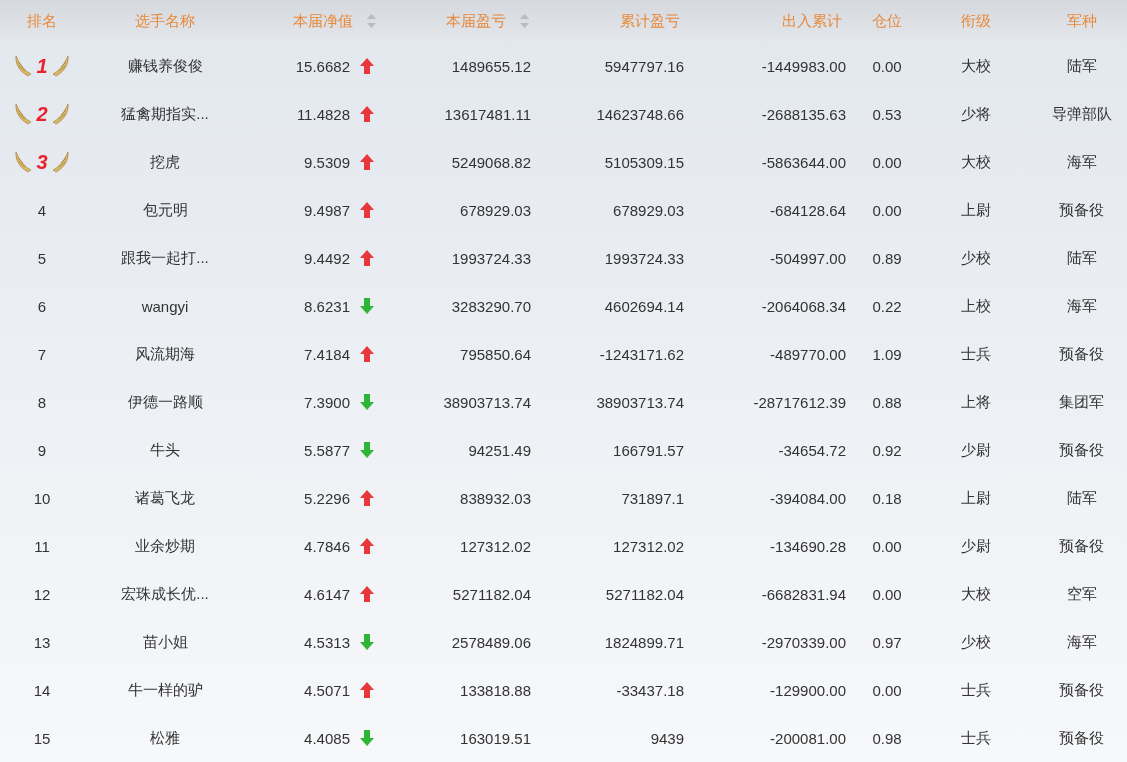 This screenshot has width=1127, height=762. Describe the element at coordinates (887, 738) in the screenshot. I see `position-ratio: 0.98` at that location.